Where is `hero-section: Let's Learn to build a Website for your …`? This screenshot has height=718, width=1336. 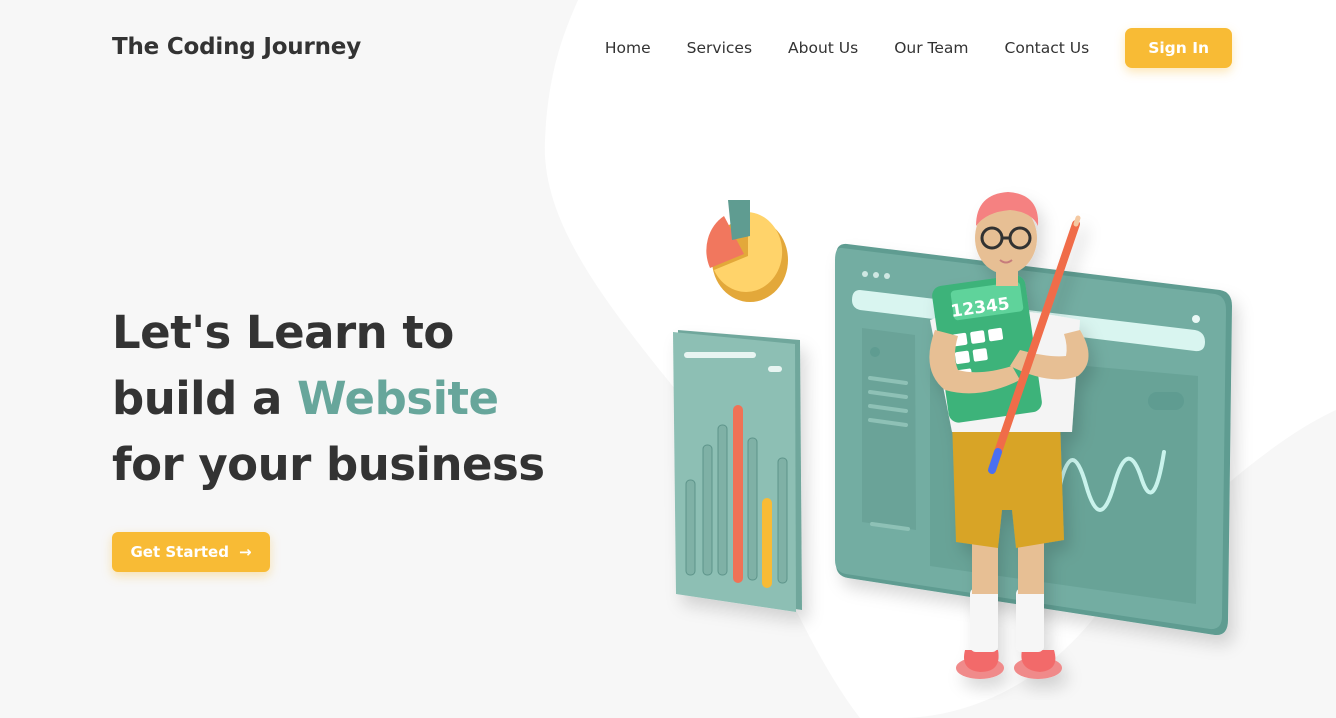
hero-section: Let's Learn to build a Website for your … is located at coordinates (328, 399).